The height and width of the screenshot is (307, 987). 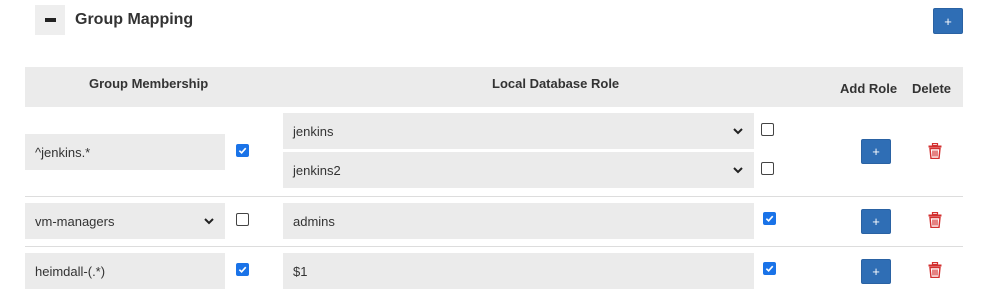 What do you see at coordinates (317, 170) in the screenshot?
I see `select-value: jenkins2` at bounding box center [317, 170].